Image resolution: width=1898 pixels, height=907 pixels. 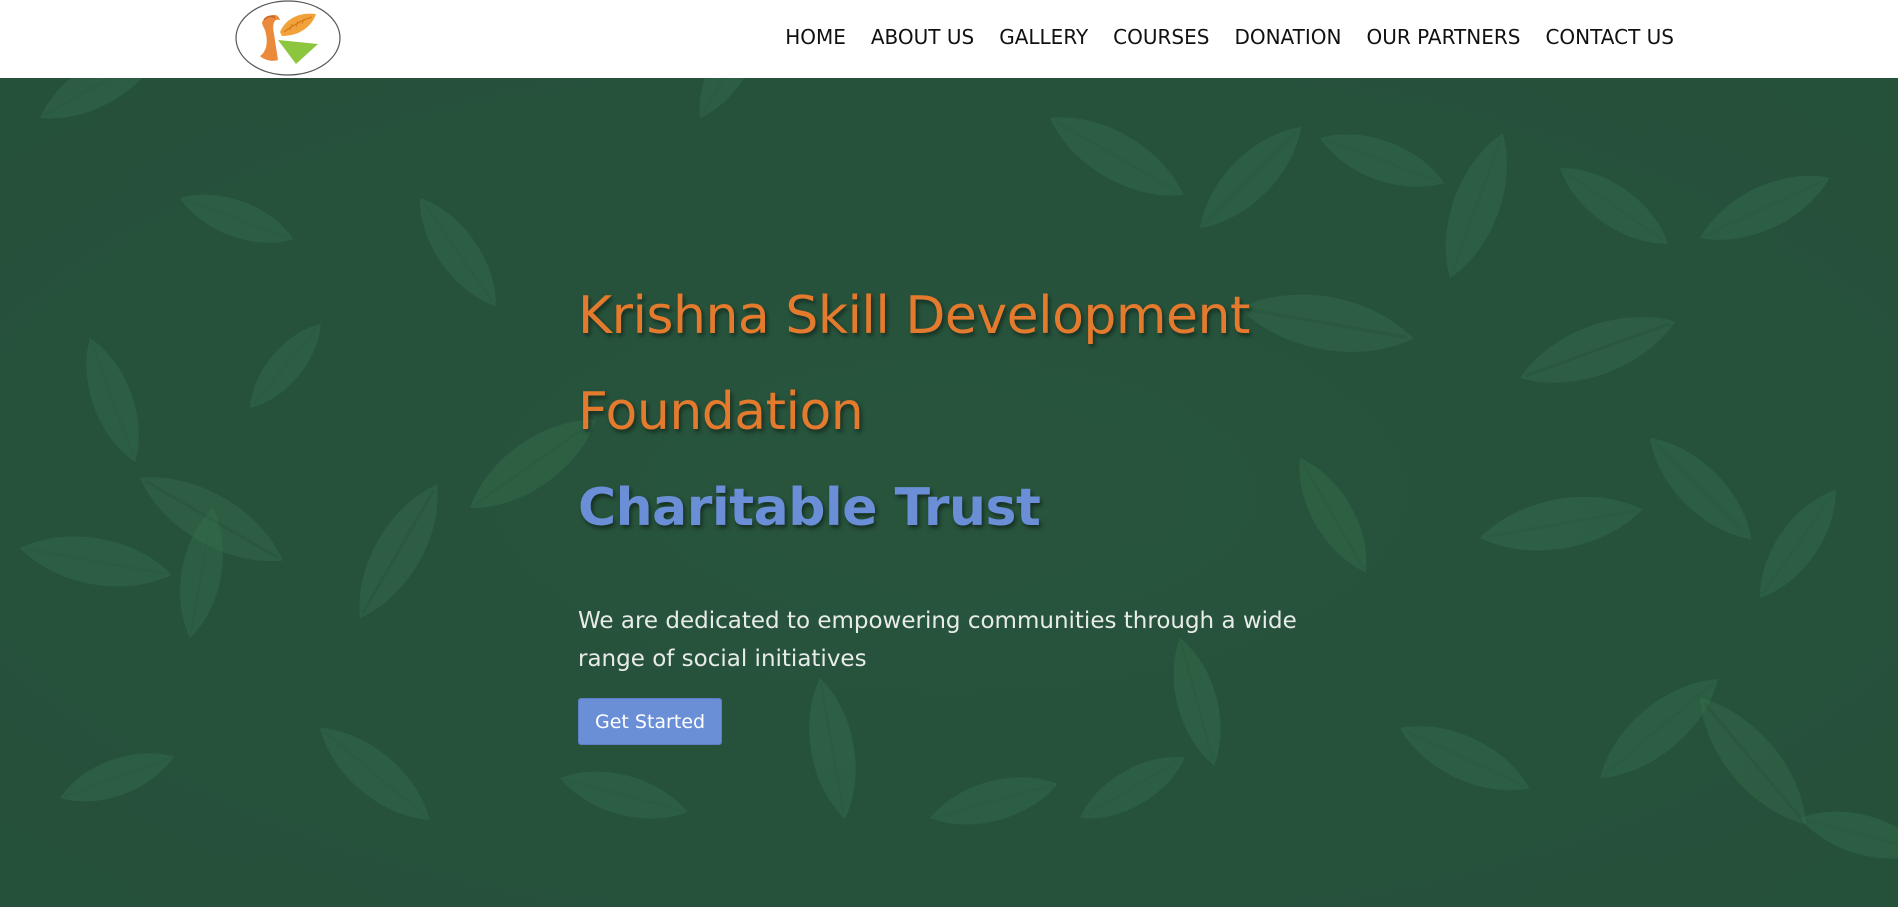 I want to click on hero-subtitle: Charitable Trust, so click(x=809, y=508).